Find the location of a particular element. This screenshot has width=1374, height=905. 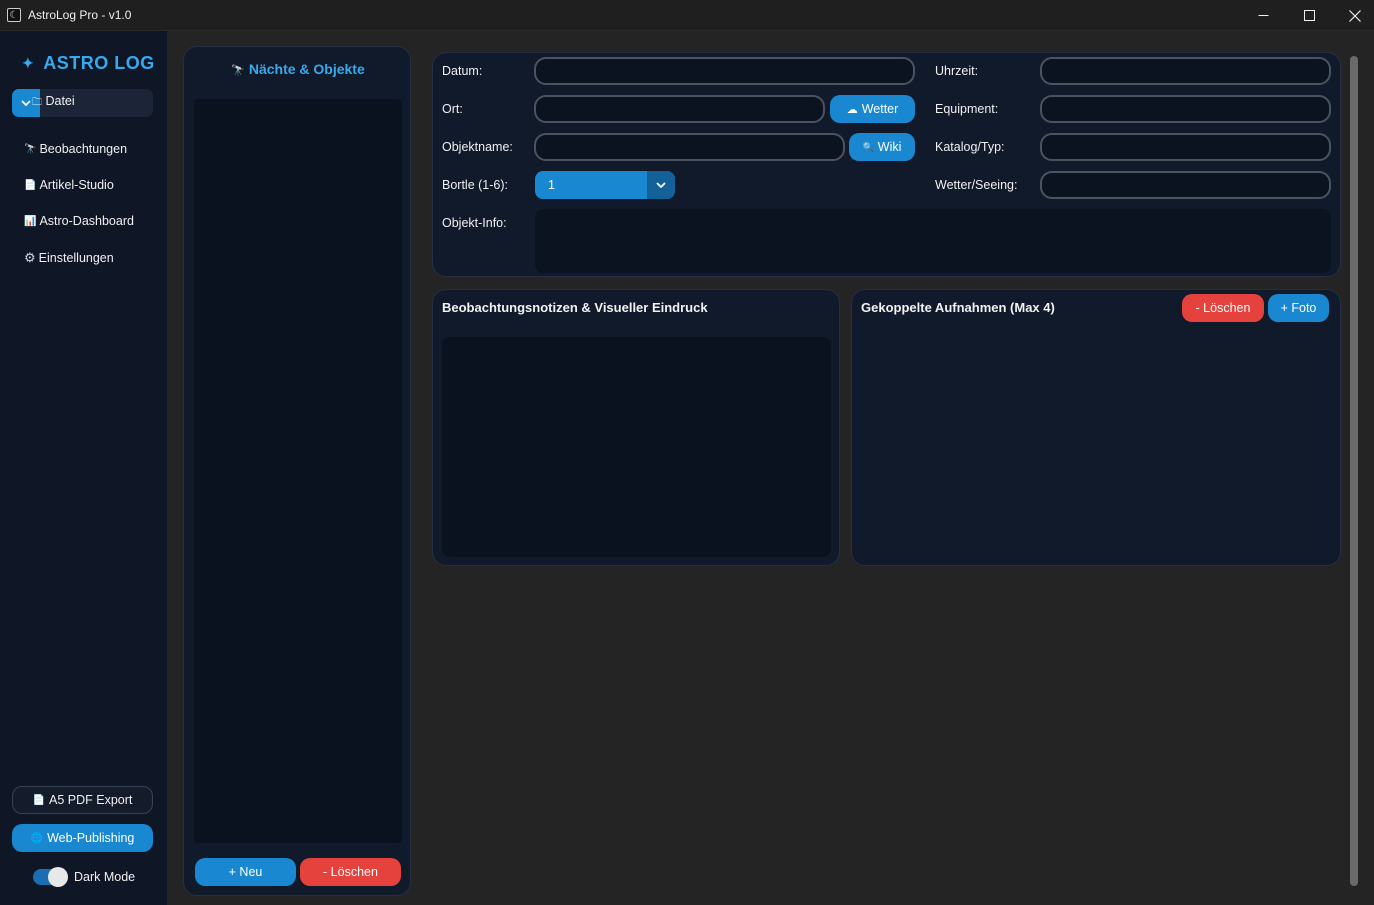

web-publishing-button: 🌐 Web-Publishing is located at coordinates (82, 838).